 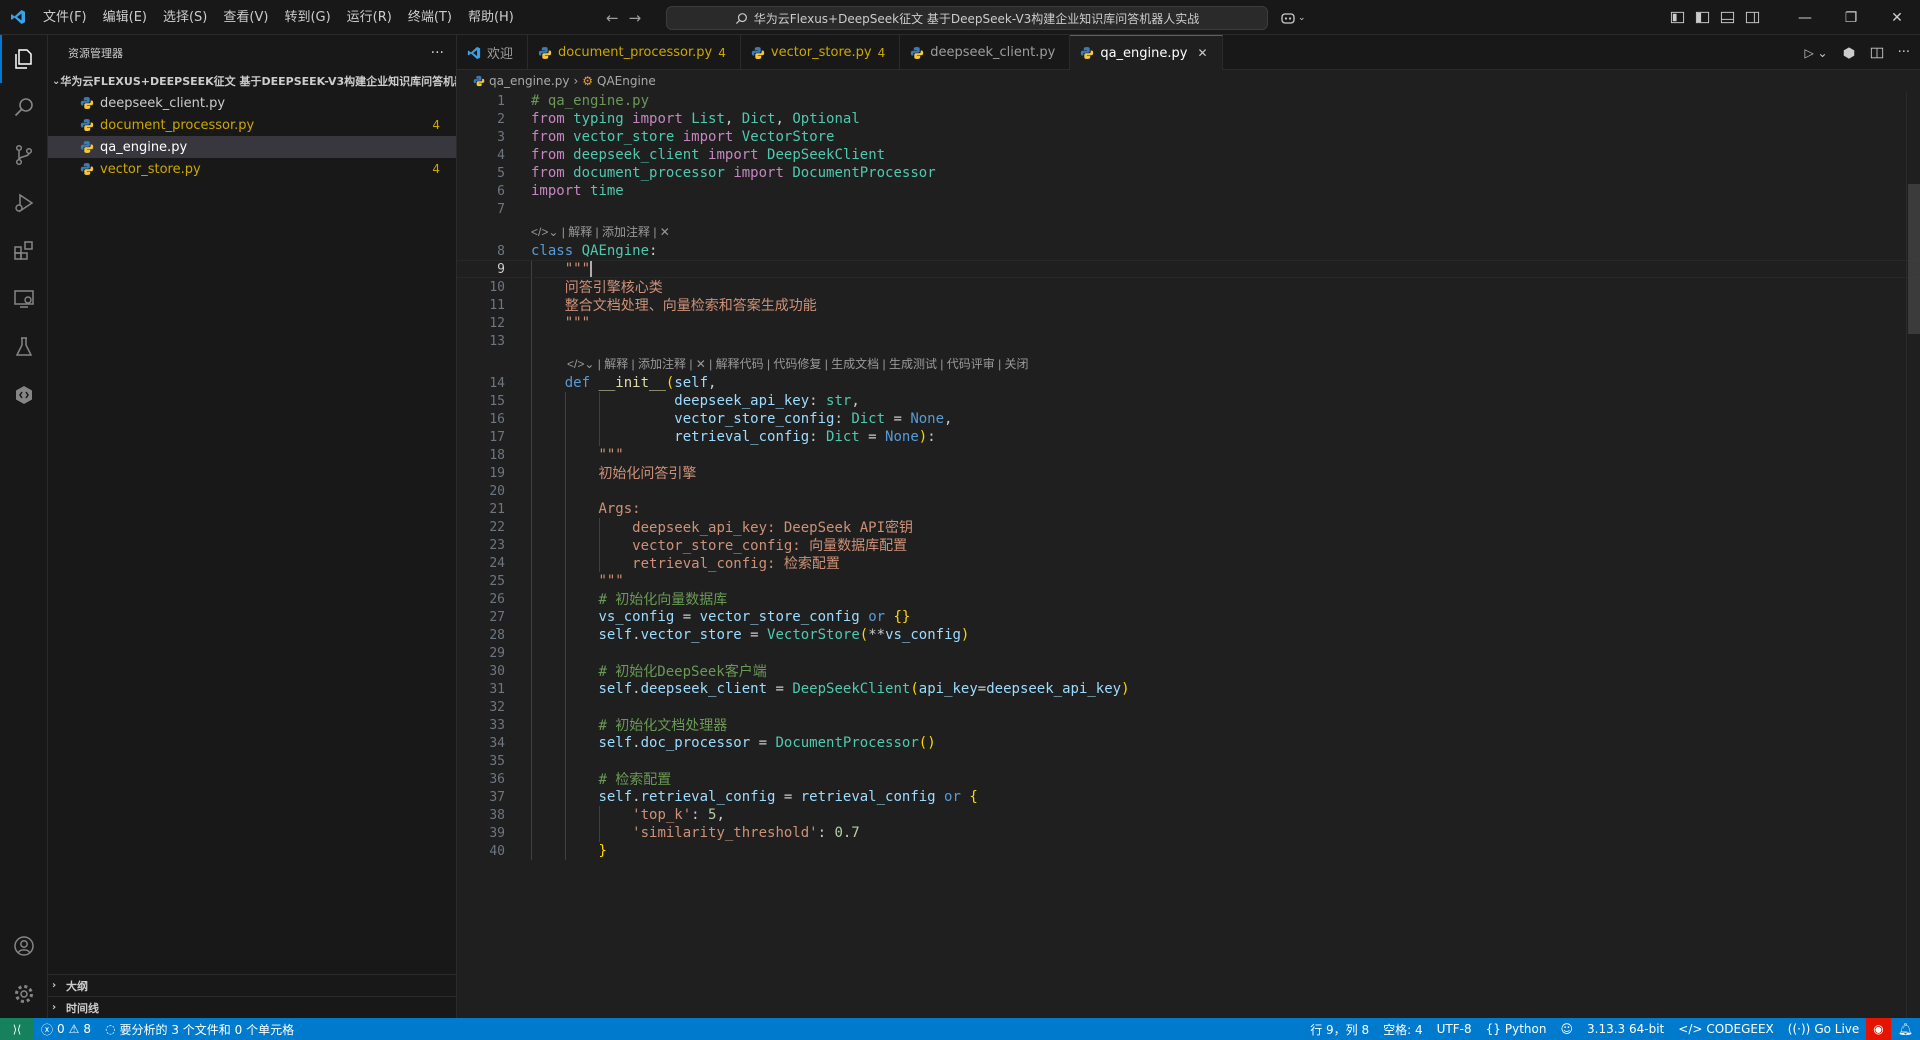 What do you see at coordinates (1567, 1029) in the screenshot?
I see `copilot-status: ☺` at bounding box center [1567, 1029].